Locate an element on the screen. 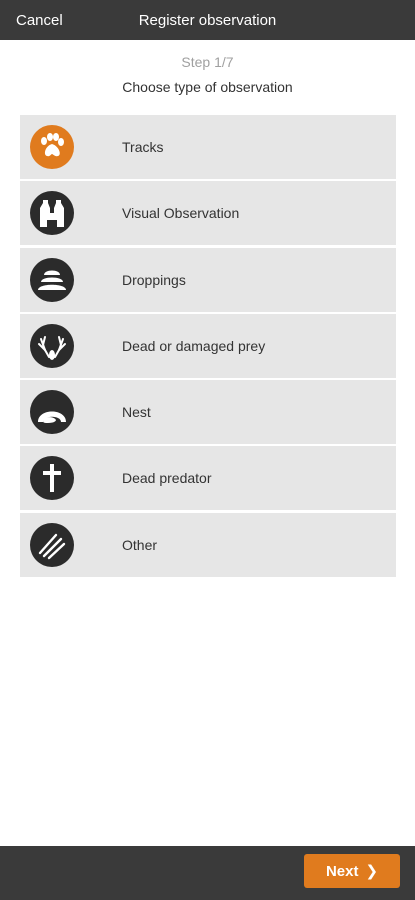 The image size is (415, 900). observation-type-dead-prey: Dead or damaged prey is located at coordinates (208, 345).